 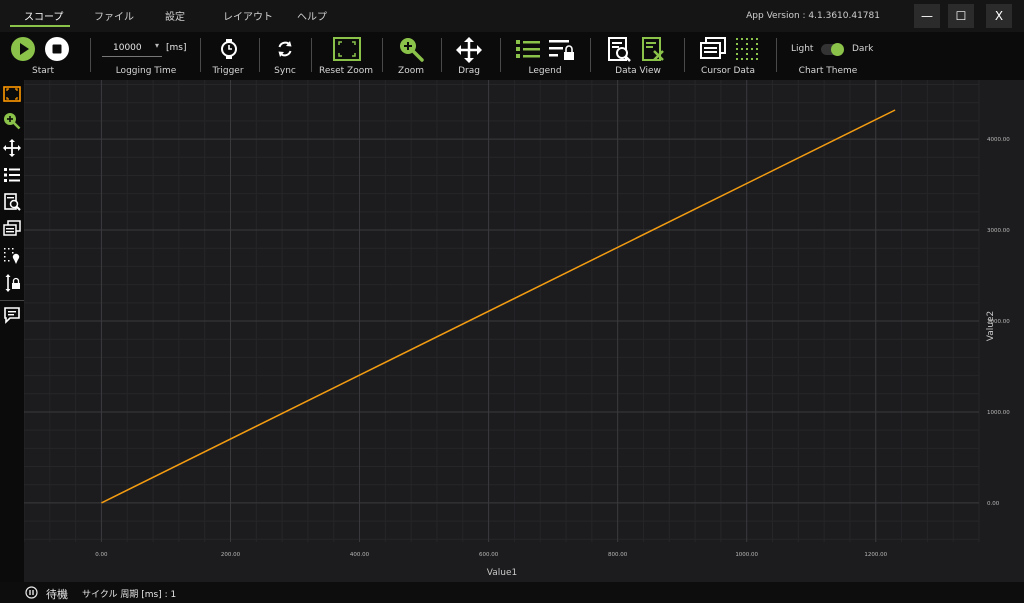 I want to click on pause-icon, so click(x=31, y=592).